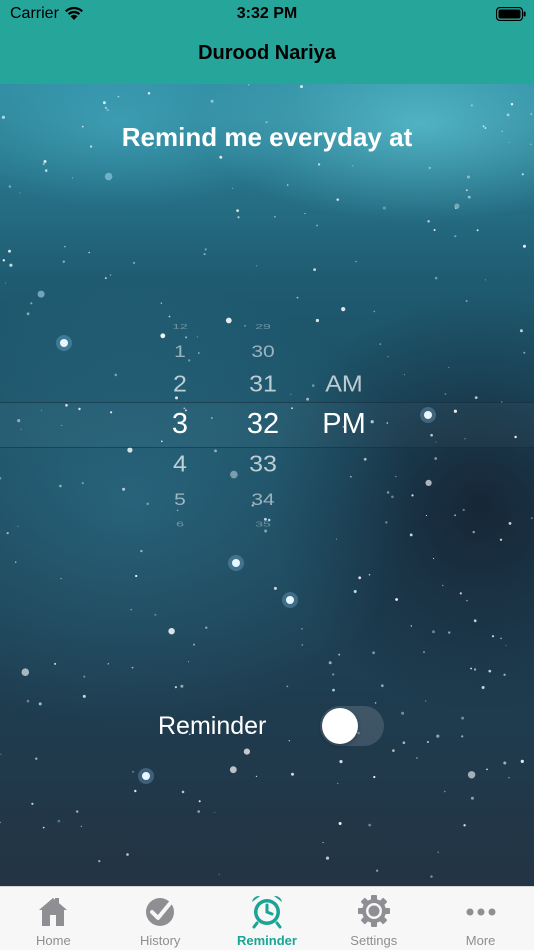 The height and width of the screenshot is (950, 534). I want to click on picker-item: 2, so click(180, 384).